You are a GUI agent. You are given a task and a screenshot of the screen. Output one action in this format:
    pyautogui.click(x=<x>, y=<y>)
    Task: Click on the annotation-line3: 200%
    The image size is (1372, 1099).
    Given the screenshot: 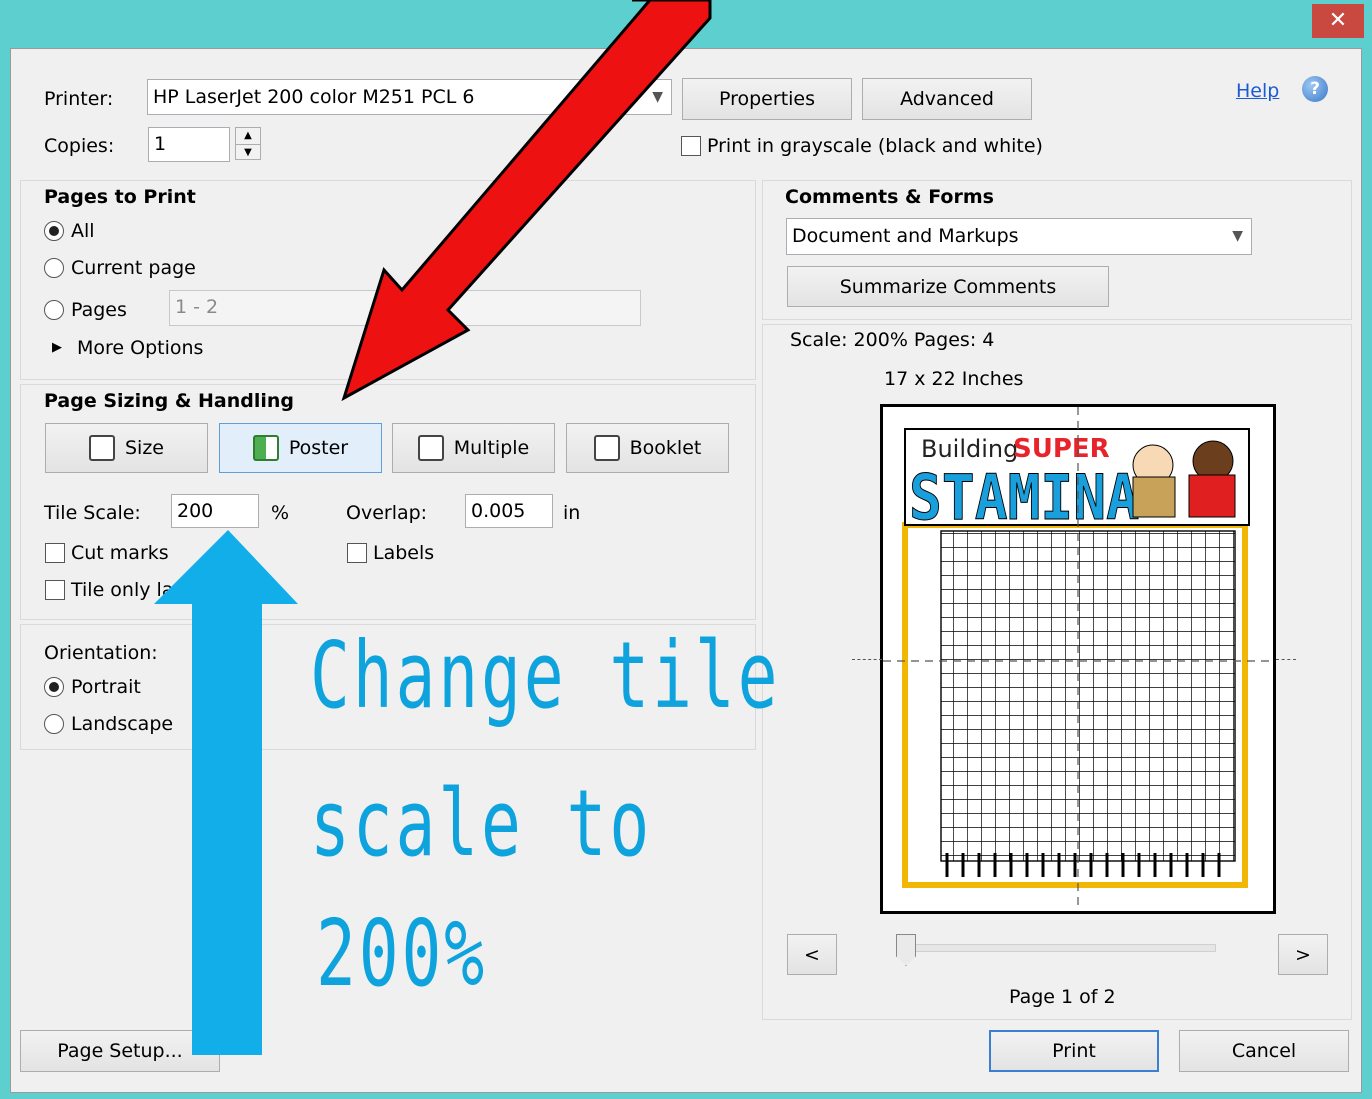 What is the action you would take?
    pyautogui.click(x=402, y=953)
    